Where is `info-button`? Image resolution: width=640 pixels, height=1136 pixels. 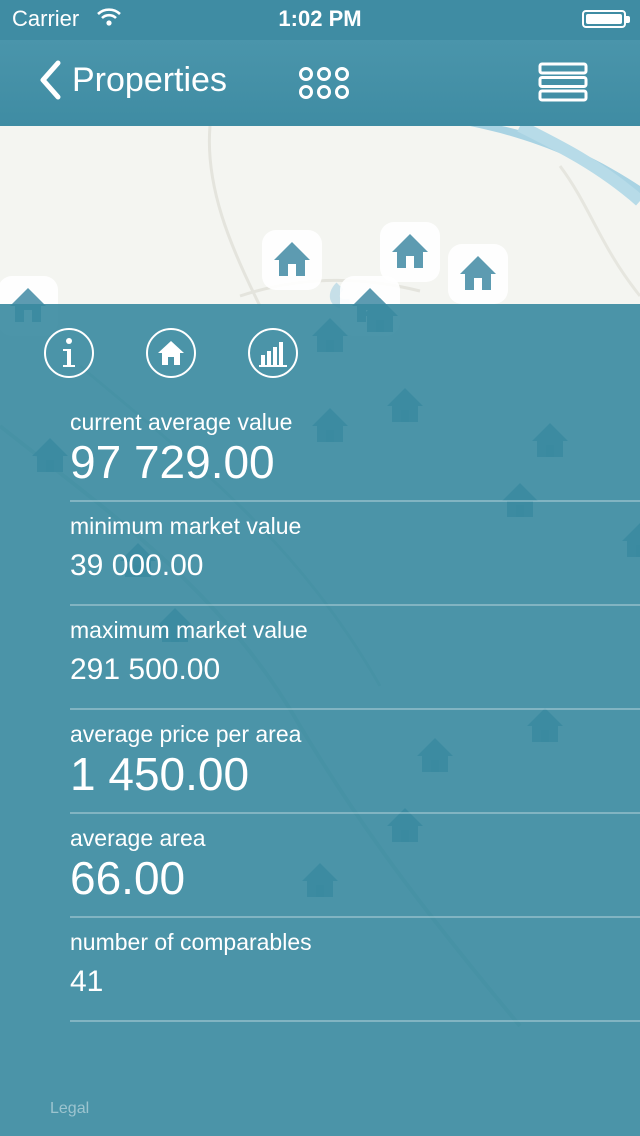
info-button is located at coordinates (69, 353).